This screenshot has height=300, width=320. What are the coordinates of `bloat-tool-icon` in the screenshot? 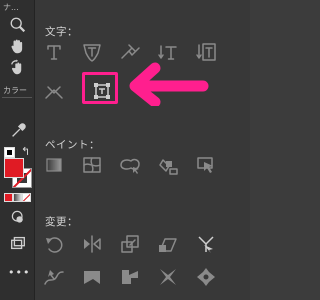 It's located at (206, 277).